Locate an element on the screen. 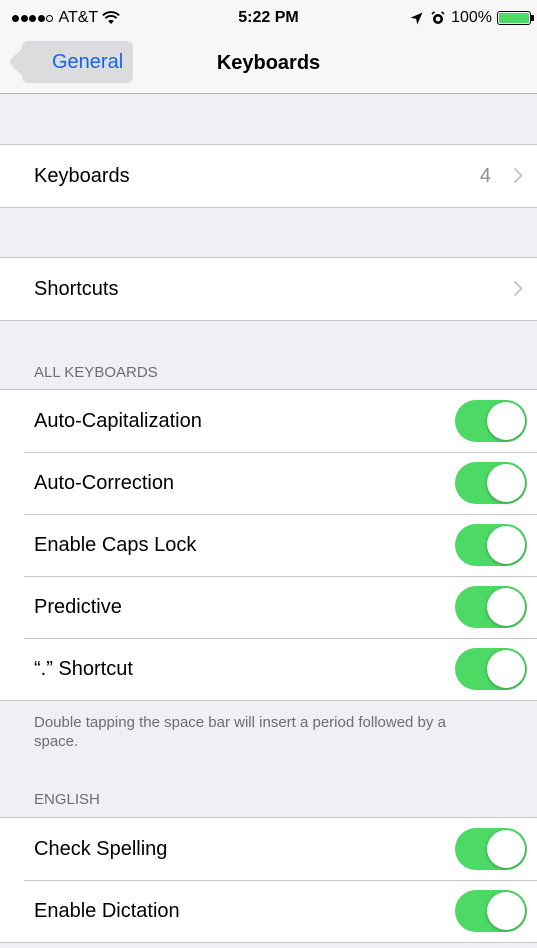 This screenshot has width=537, height=948. check-spelling-toggle is located at coordinates (491, 849).